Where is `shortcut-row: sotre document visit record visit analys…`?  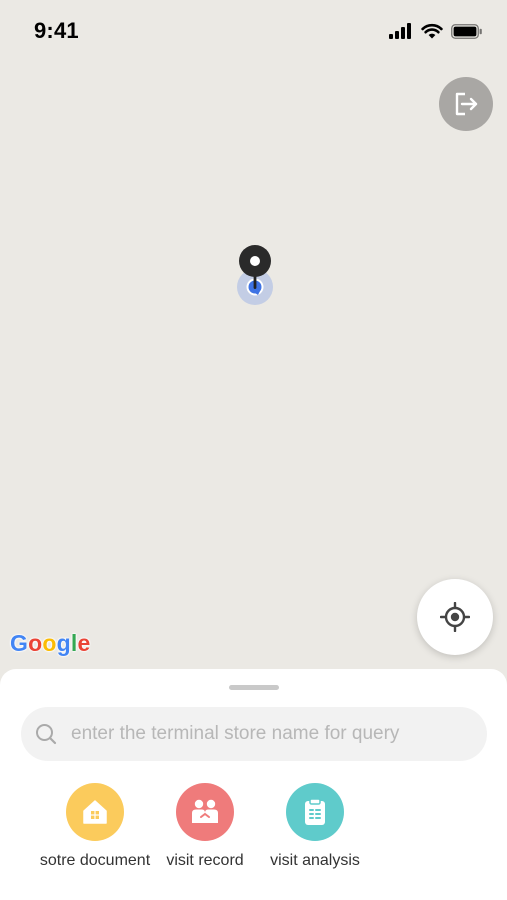 shortcut-row: sotre document visit record visit analys… is located at coordinates (253, 838).